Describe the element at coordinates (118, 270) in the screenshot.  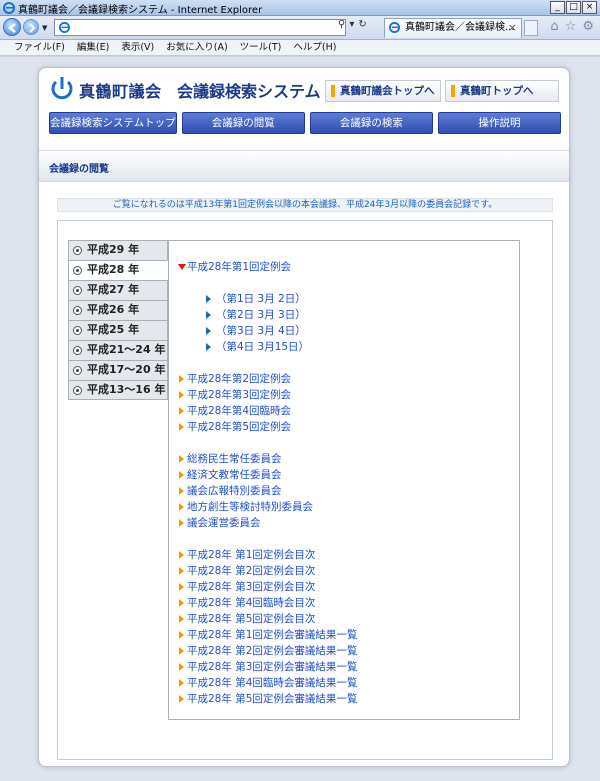
I see `year-tab-h28: 平成28 年` at that location.